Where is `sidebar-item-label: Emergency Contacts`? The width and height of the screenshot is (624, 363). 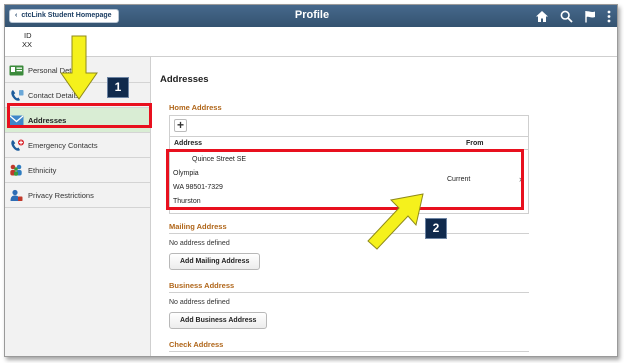 sidebar-item-label: Emergency Contacts is located at coordinates (63, 145).